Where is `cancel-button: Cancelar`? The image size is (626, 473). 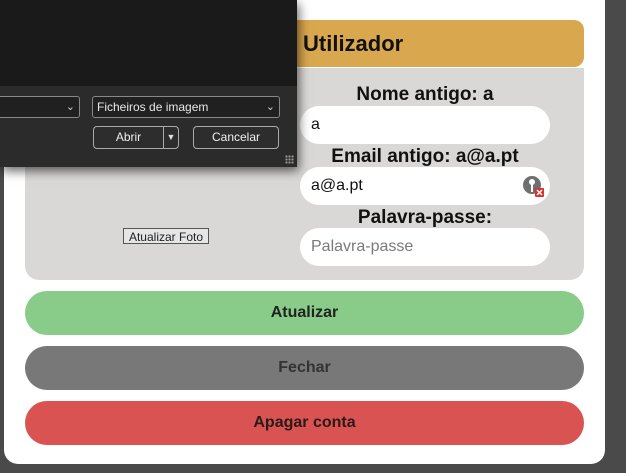
cancel-button: Cancelar is located at coordinates (236, 137).